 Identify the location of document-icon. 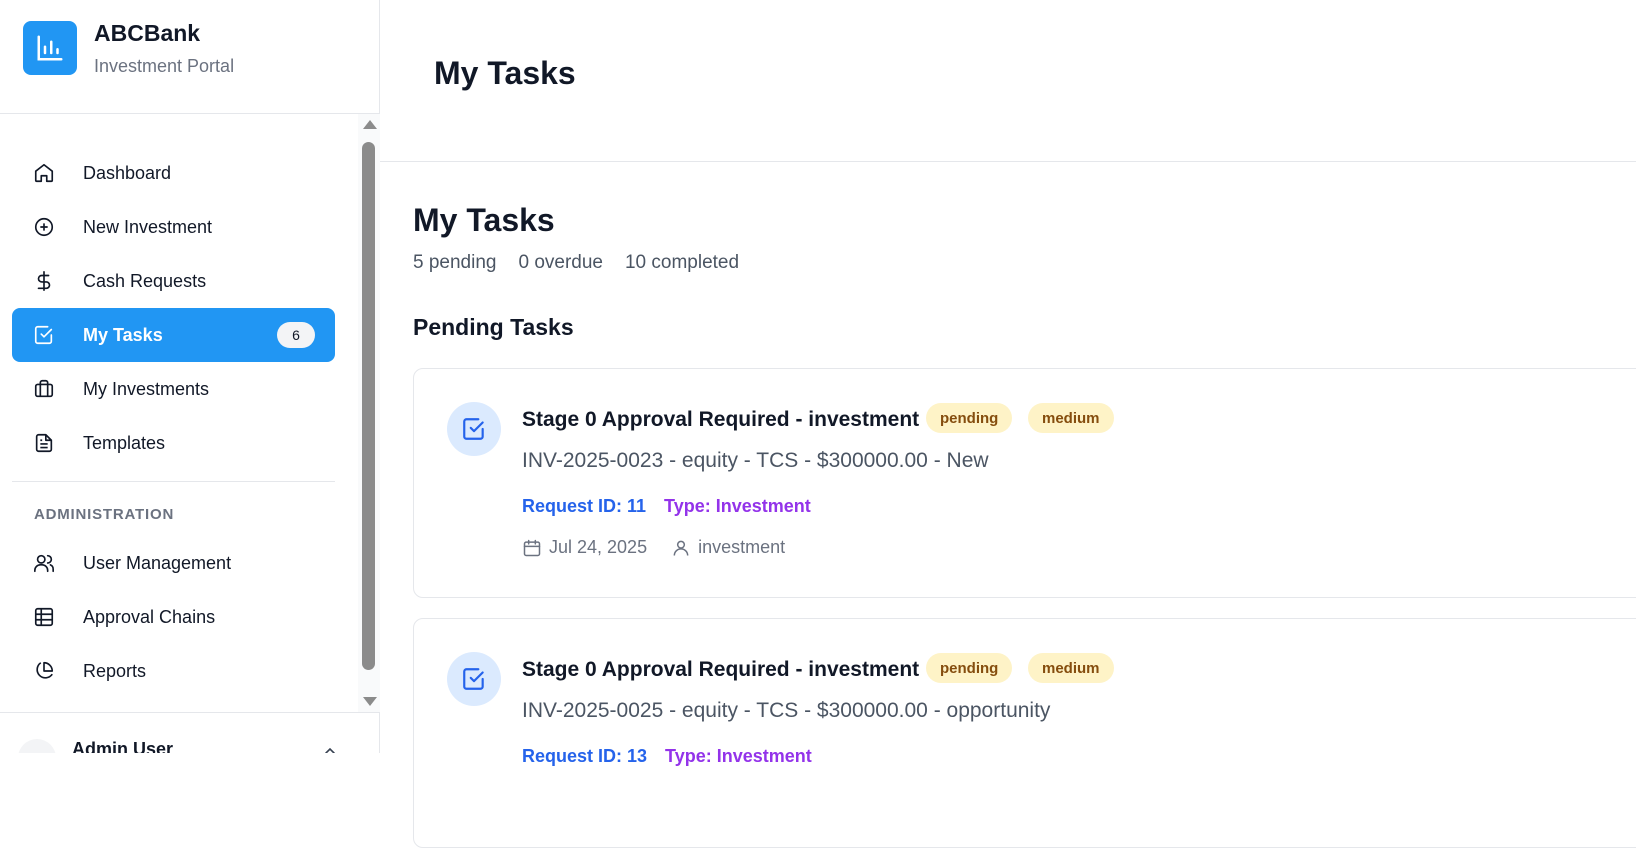
(44, 443).